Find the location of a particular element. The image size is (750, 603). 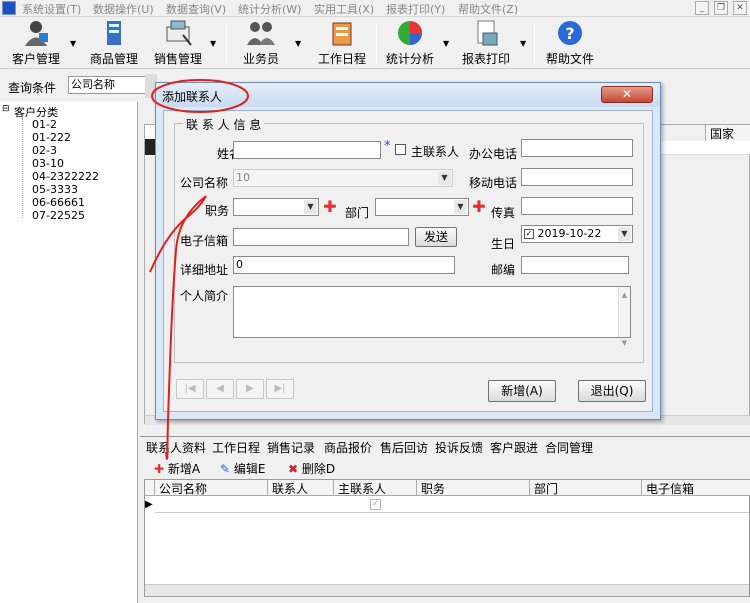

add-position-icon: ✚ is located at coordinates (330, 207).